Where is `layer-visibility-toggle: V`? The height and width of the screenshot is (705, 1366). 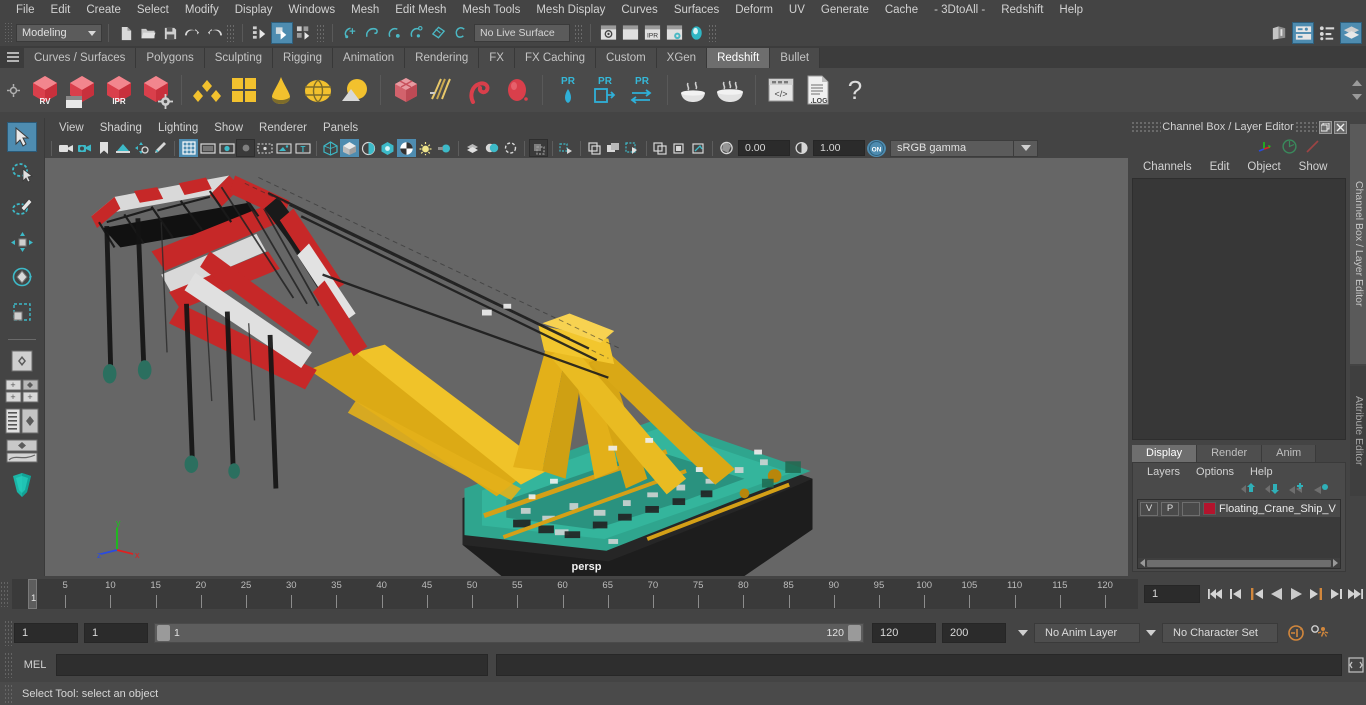
layer-visibility-toggle: V is located at coordinates (1149, 508).